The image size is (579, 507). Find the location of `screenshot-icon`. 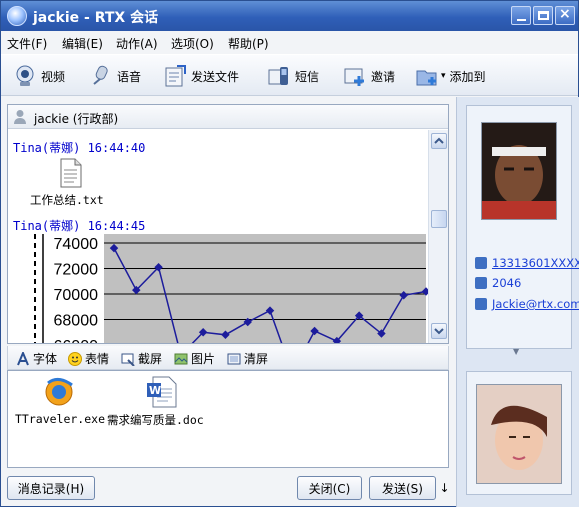

screenshot-icon is located at coordinates (128, 359).